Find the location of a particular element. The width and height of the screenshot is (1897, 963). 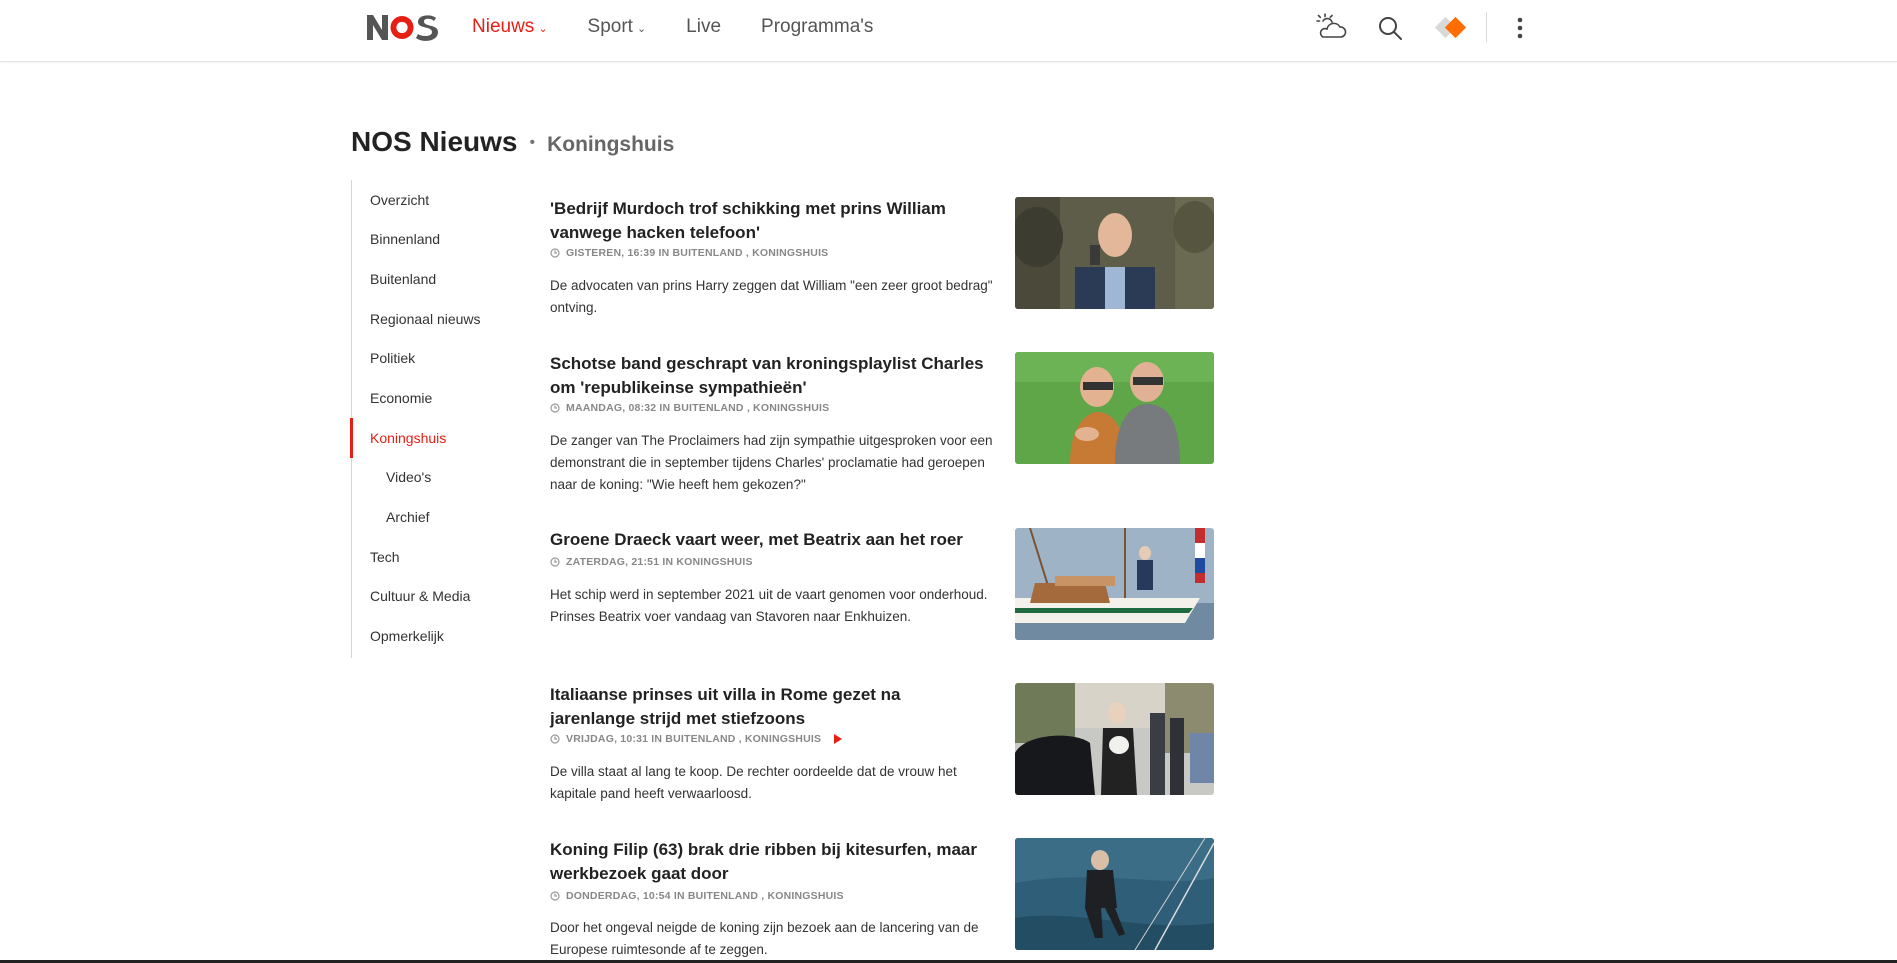

sidebar-item-tech: Tech is located at coordinates (376, 557).